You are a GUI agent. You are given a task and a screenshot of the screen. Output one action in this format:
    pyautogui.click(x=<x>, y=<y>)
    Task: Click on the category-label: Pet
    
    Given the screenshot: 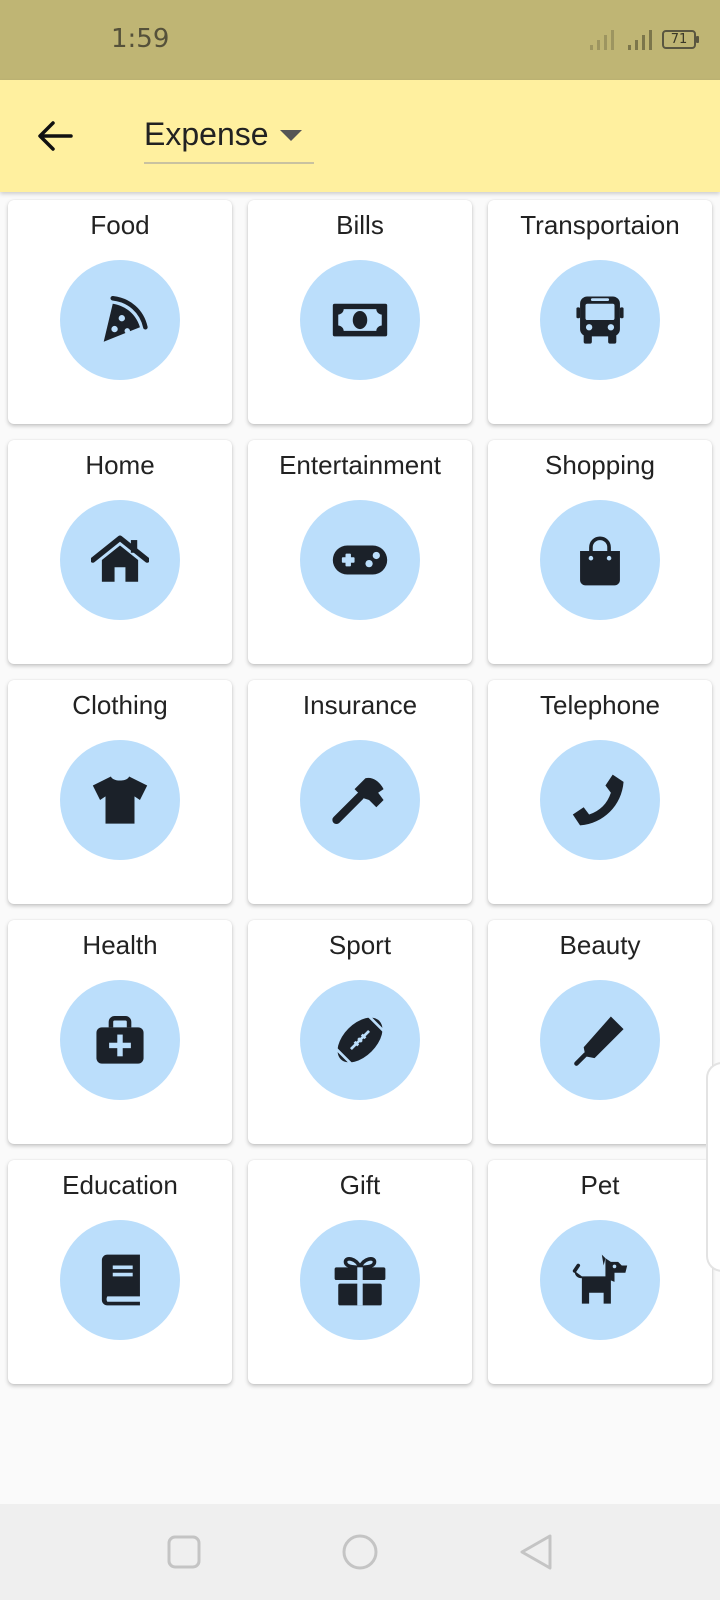 What is the action you would take?
    pyautogui.click(x=600, y=1185)
    